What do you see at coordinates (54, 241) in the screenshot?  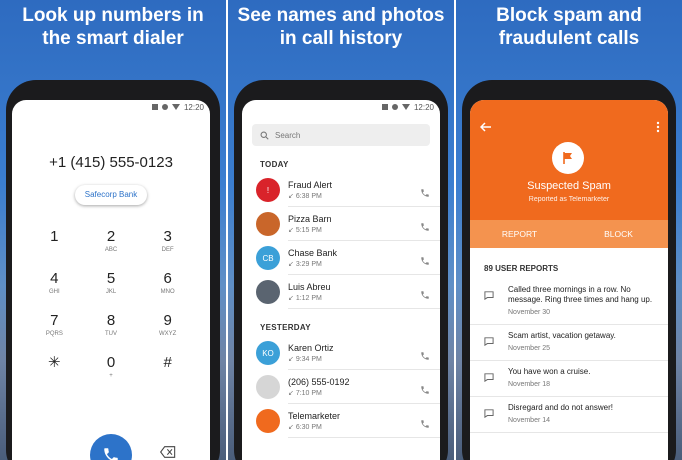 I see `keypad-key: 1` at bounding box center [54, 241].